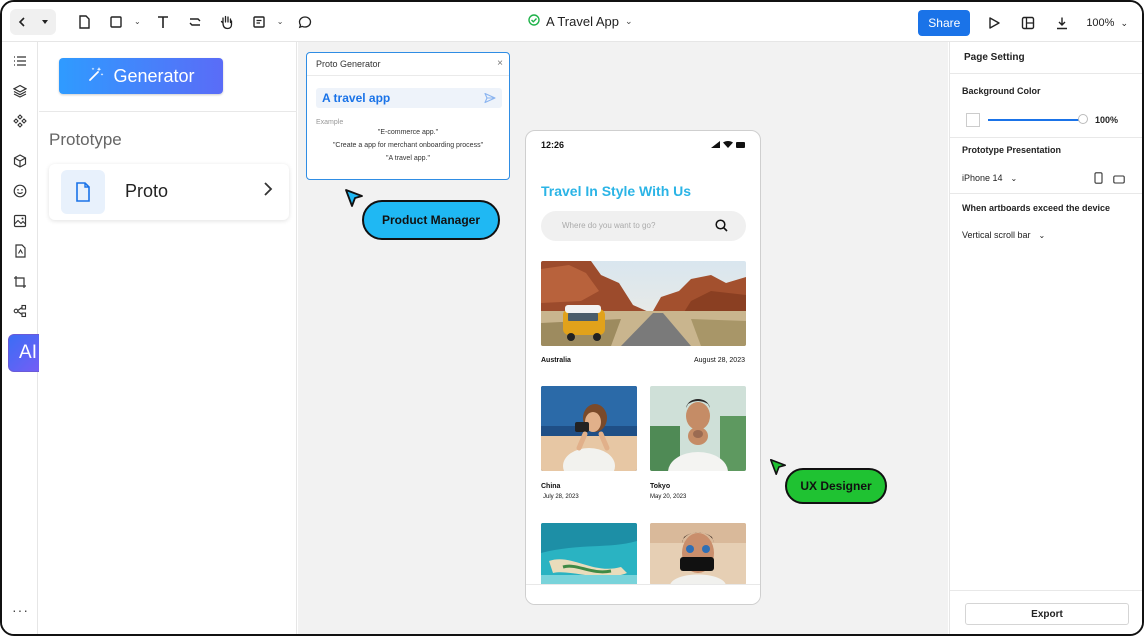 Image resolution: width=1144 pixels, height=636 pixels. Describe the element at coordinates (1047, 614) in the screenshot. I see `export-button: Export` at that location.